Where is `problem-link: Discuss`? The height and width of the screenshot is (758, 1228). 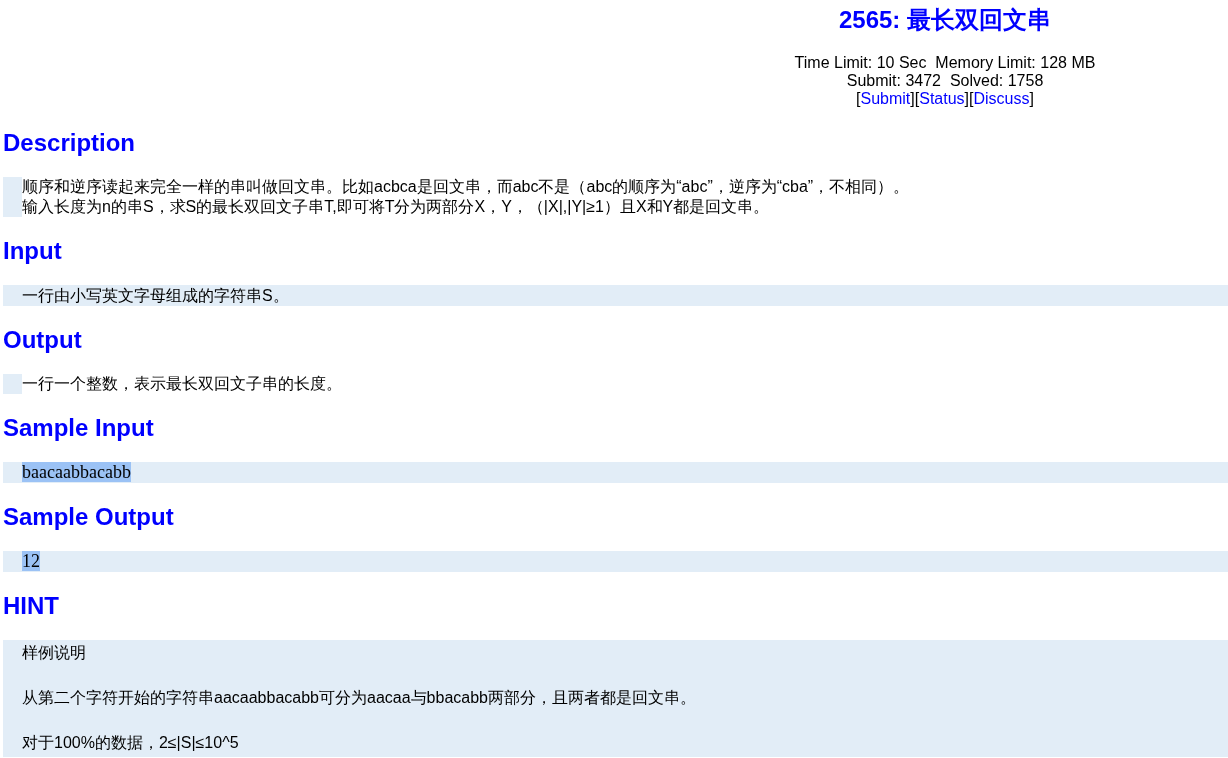 problem-link: Discuss is located at coordinates (1001, 98).